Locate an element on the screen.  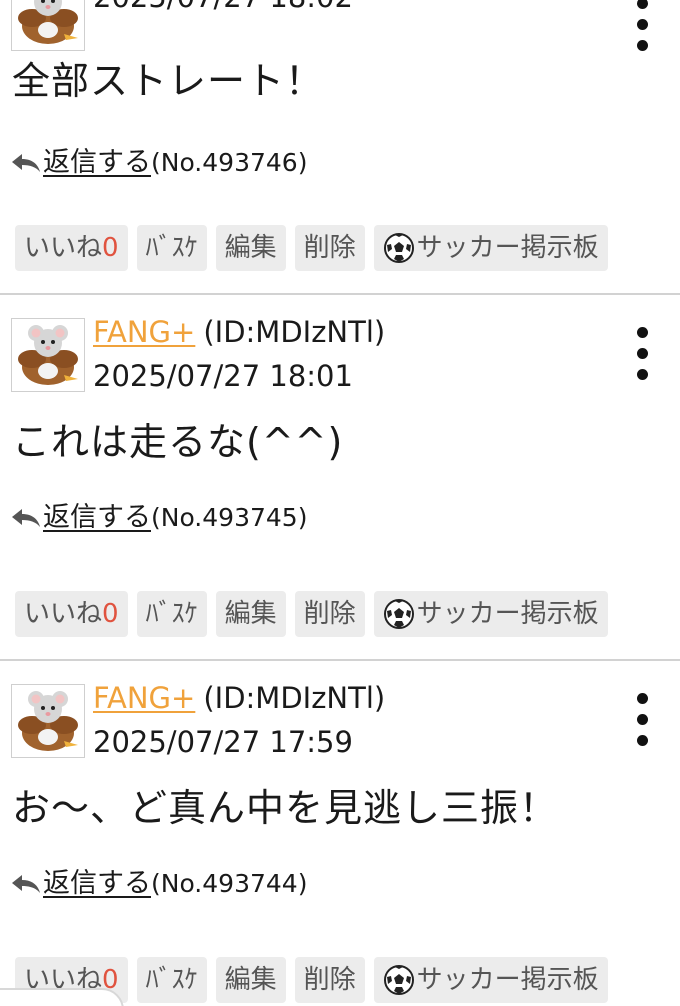
post-number: (No.493746) is located at coordinates (229, 162).